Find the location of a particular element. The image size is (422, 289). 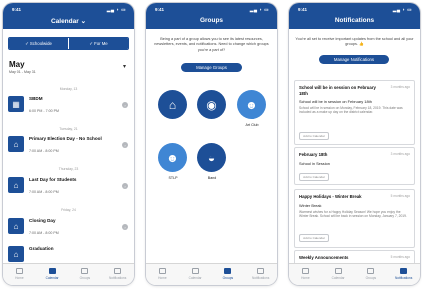

day-label: Tuesday, 21 is located at coordinates (68, 129).